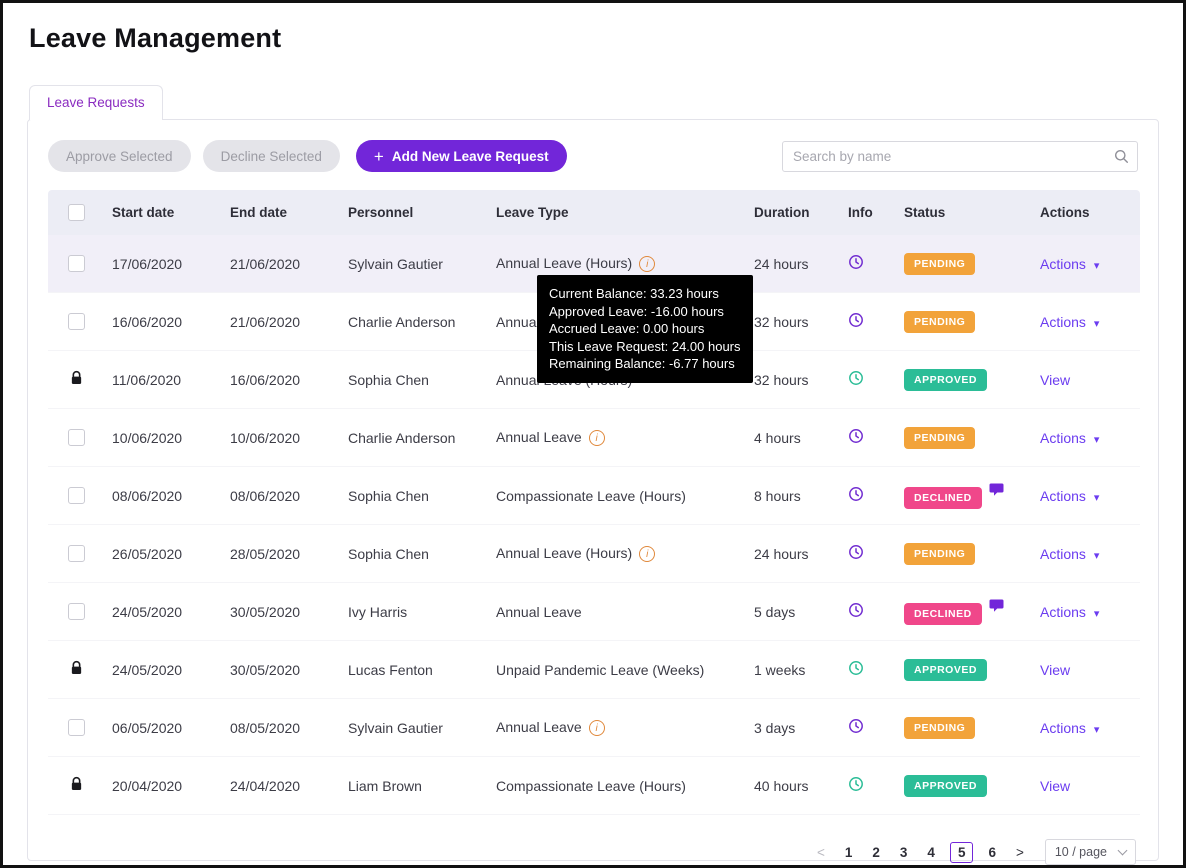  I want to click on cell-info, so click(868, 553).